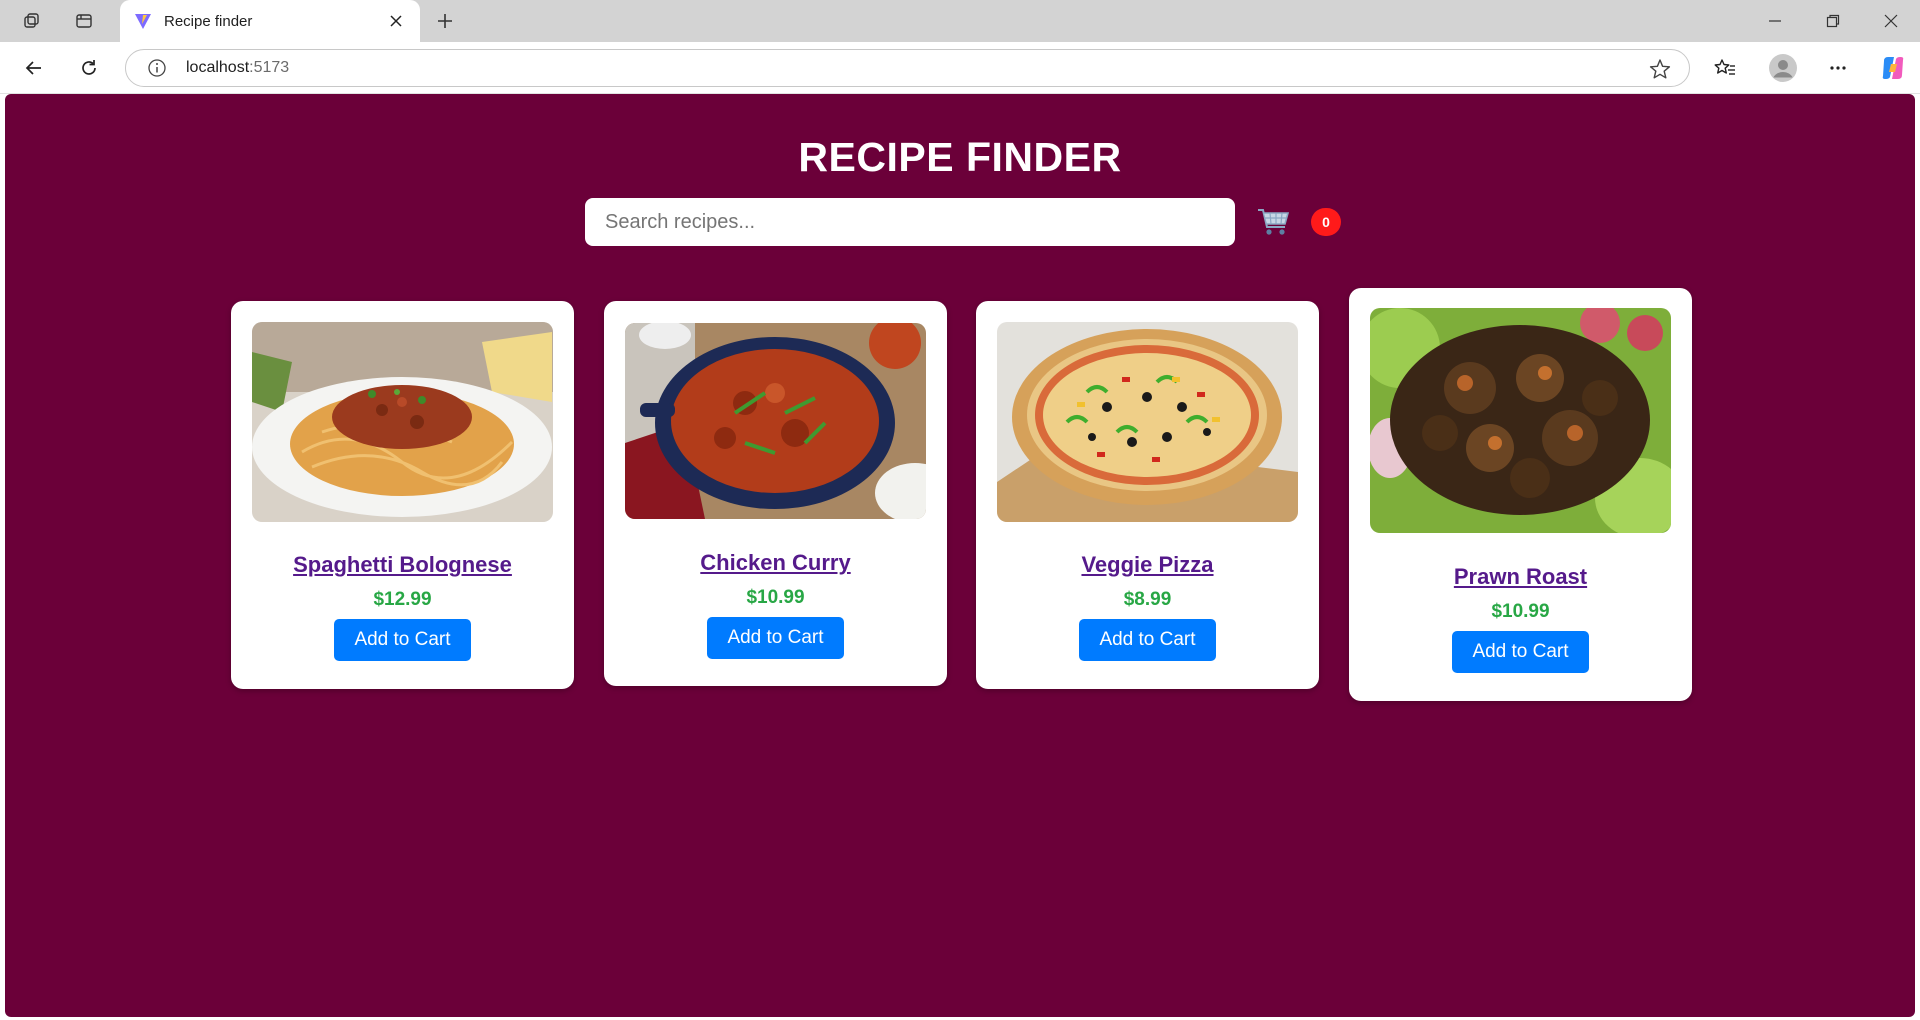  I want to click on tab-recipe-finder: Recipe finder, so click(270, 21).